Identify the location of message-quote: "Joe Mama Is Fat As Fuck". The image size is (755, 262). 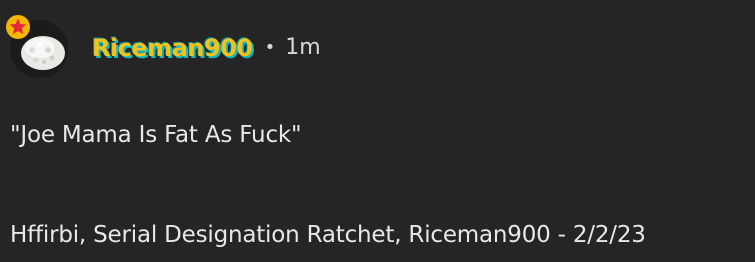
(156, 135).